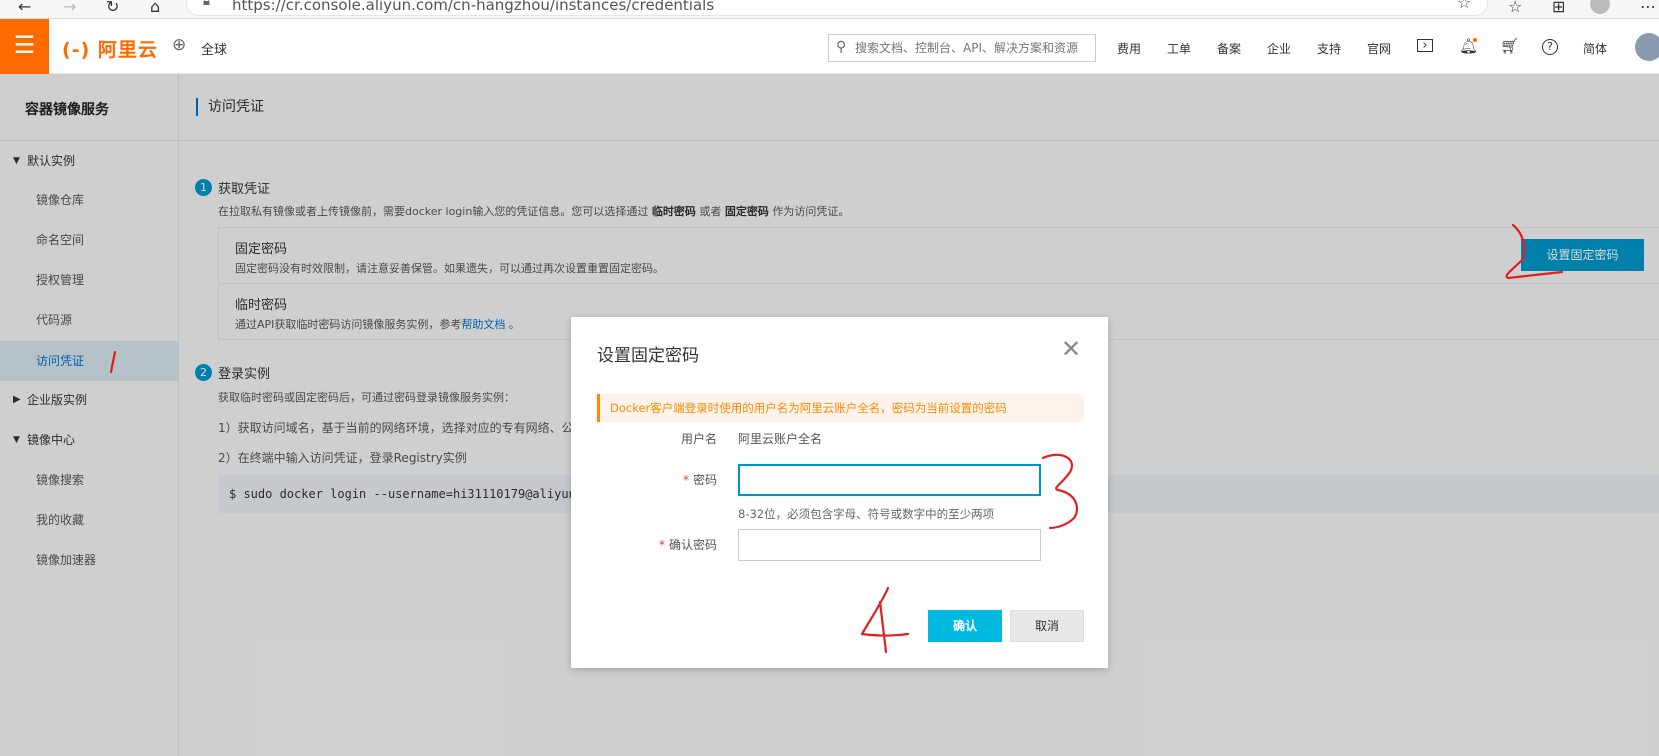 The height and width of the screenshot is (756, 1659). What do you see at coordinates (840, 408) in the screenshot?
I see `info-alert: Docker客户端登录时使用的用户名为阿里云账户全名，密码为当前设置的密码` at bounding box center [840, 408].